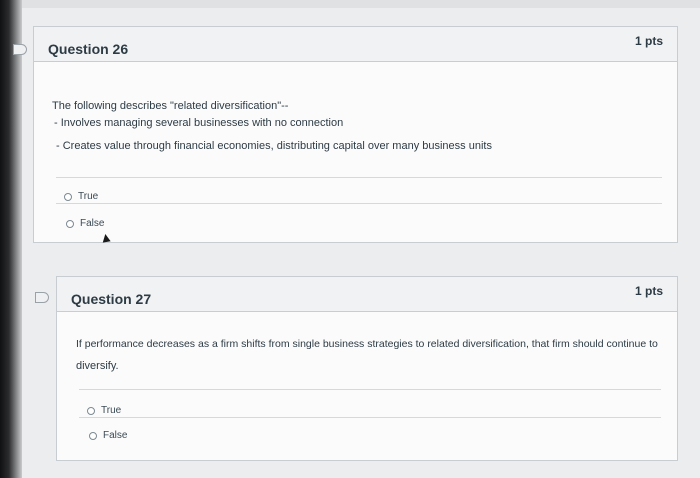  Describe the element at coordinates (350, 4) in the screenshot. I see `top-strip` at that location.